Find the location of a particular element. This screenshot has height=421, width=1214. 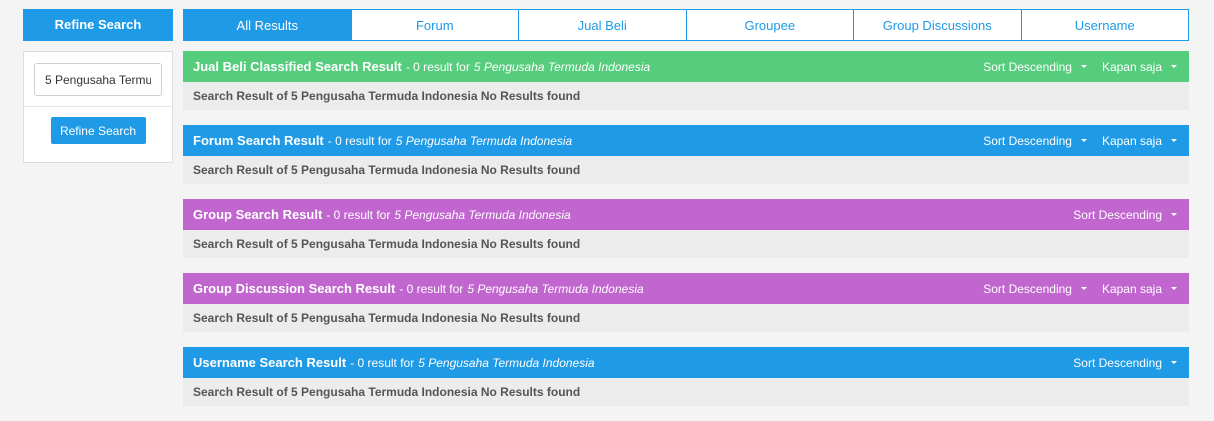

tab-all-results: All Results is located at coordinates (267, 25).